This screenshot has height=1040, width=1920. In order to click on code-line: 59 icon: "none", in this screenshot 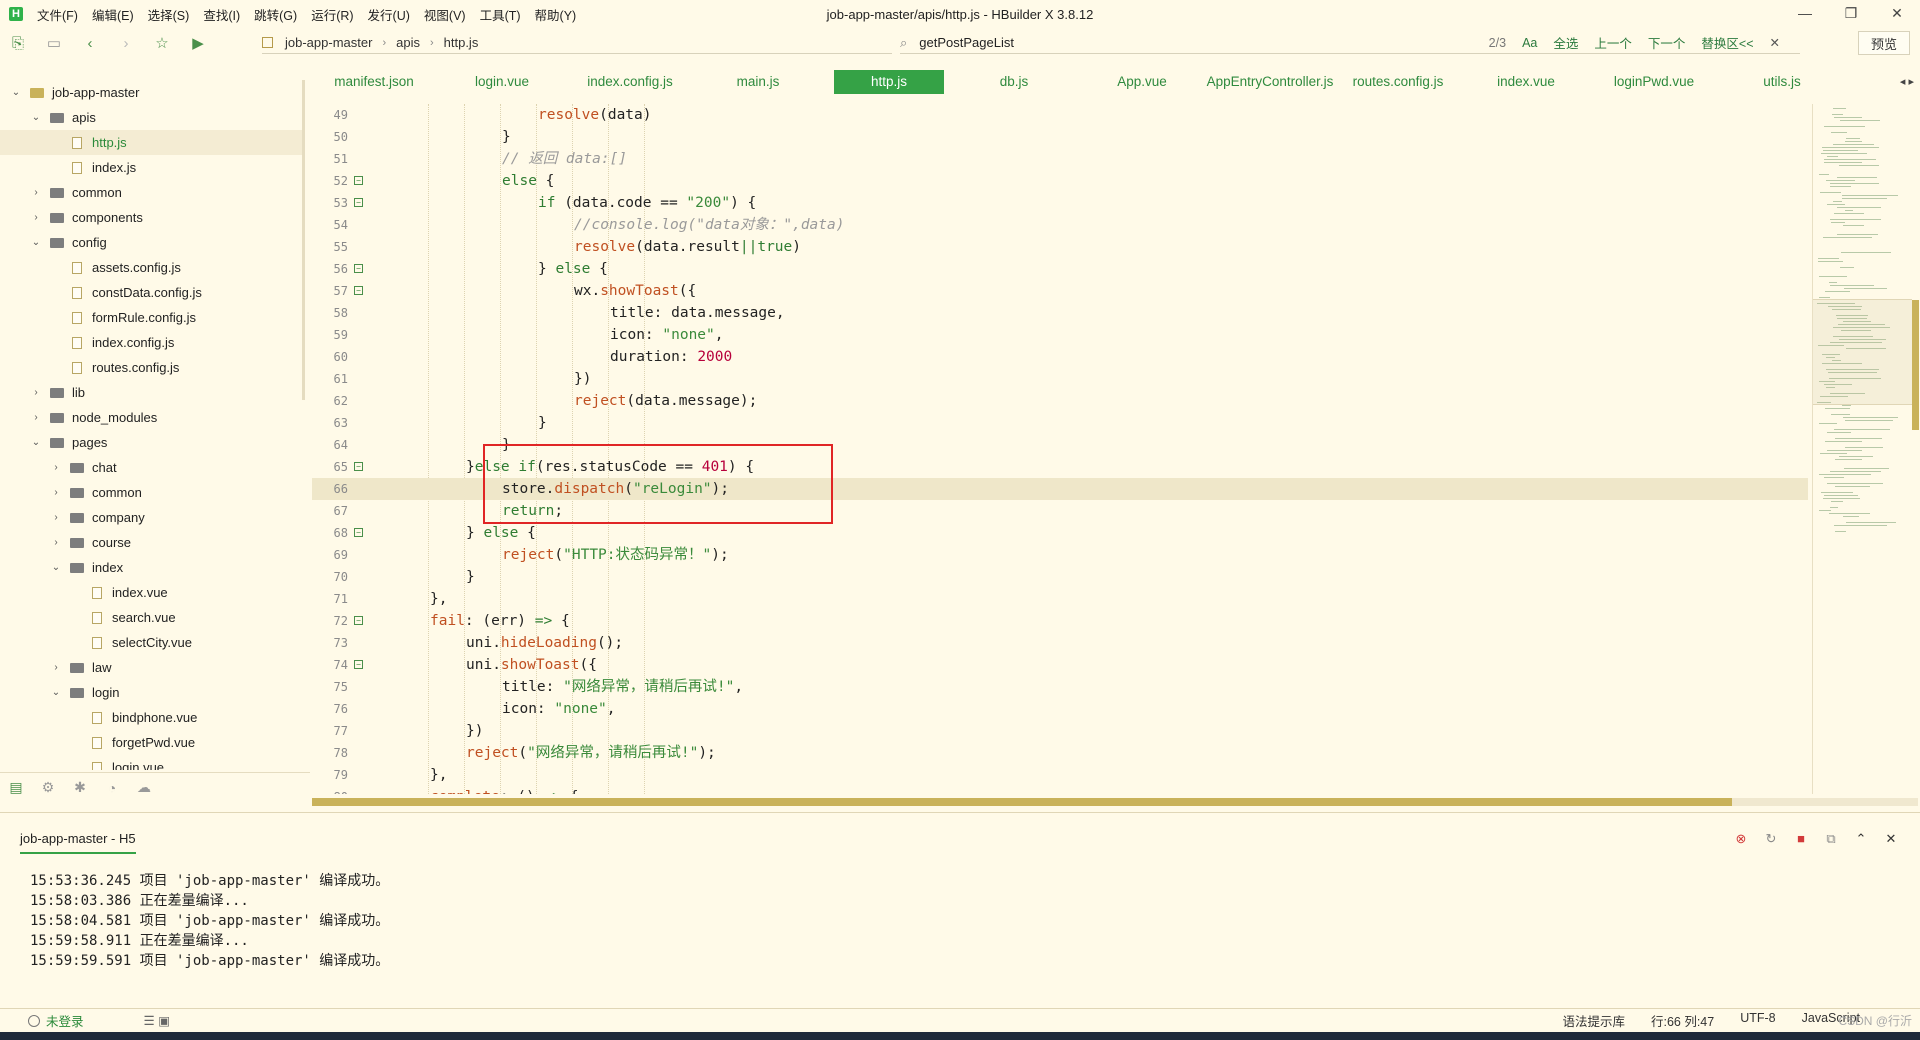, I will do `click(1060, 335)`.